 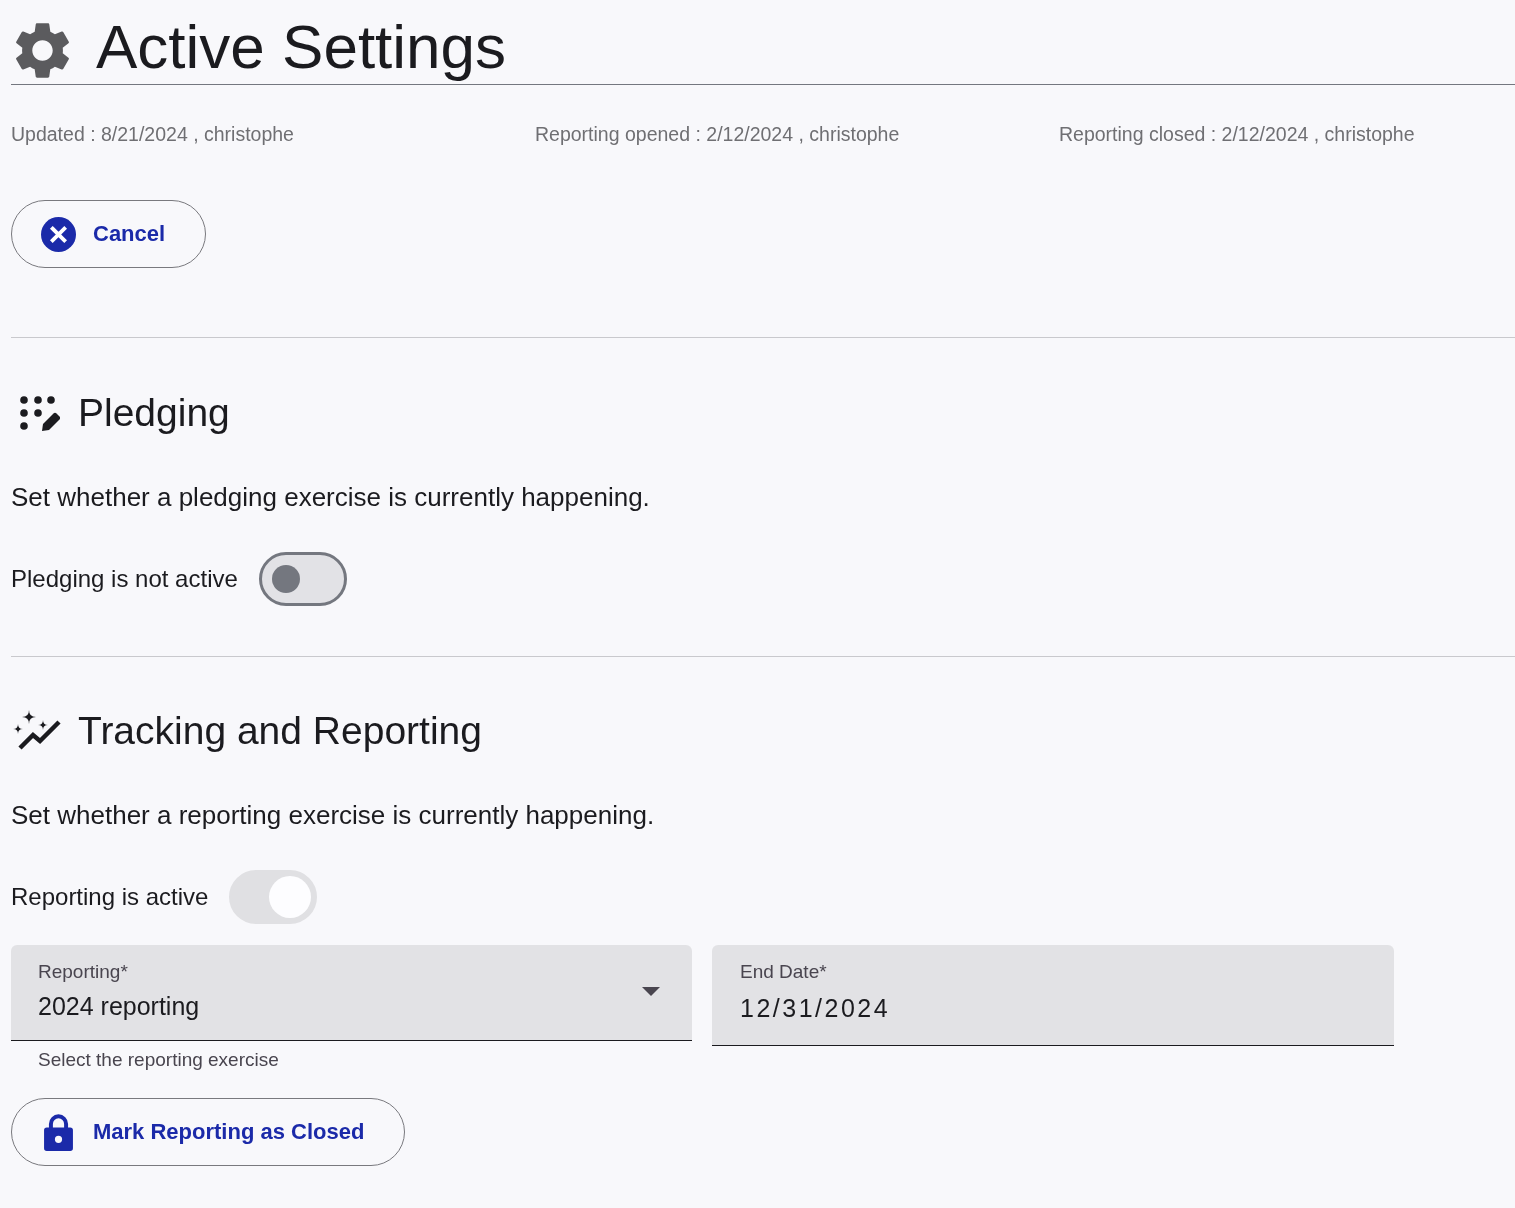 I want to click on lock-icon, so click(x=58, y=1132).